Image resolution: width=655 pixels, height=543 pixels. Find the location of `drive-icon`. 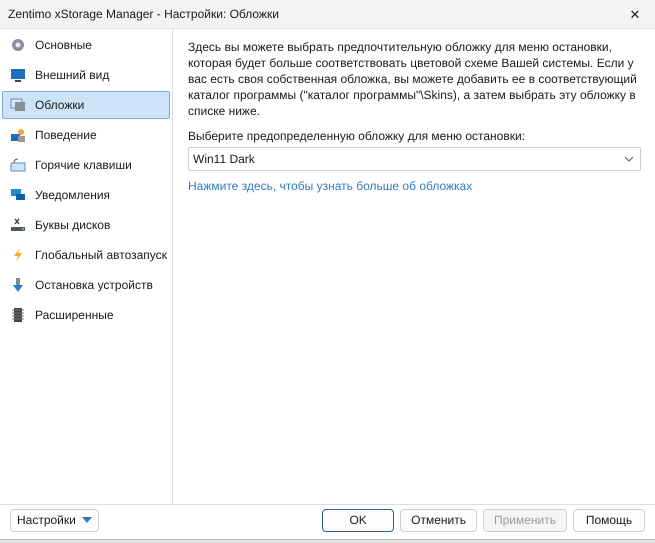

drive-icon is located at coordinates (18, 225).